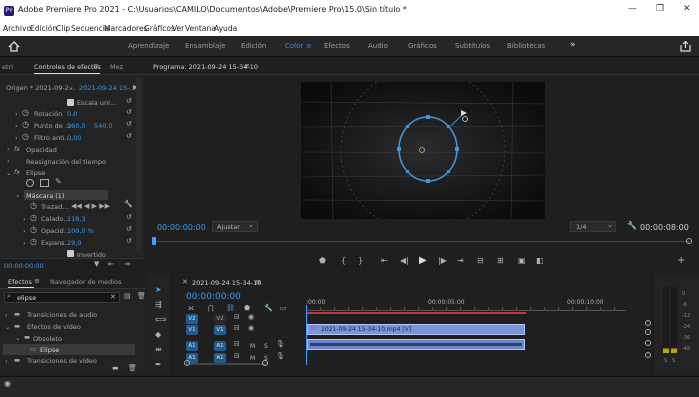 This screenshot has height=397, width=699. I want to click on menu-ver: Ver, so click(178, 28).